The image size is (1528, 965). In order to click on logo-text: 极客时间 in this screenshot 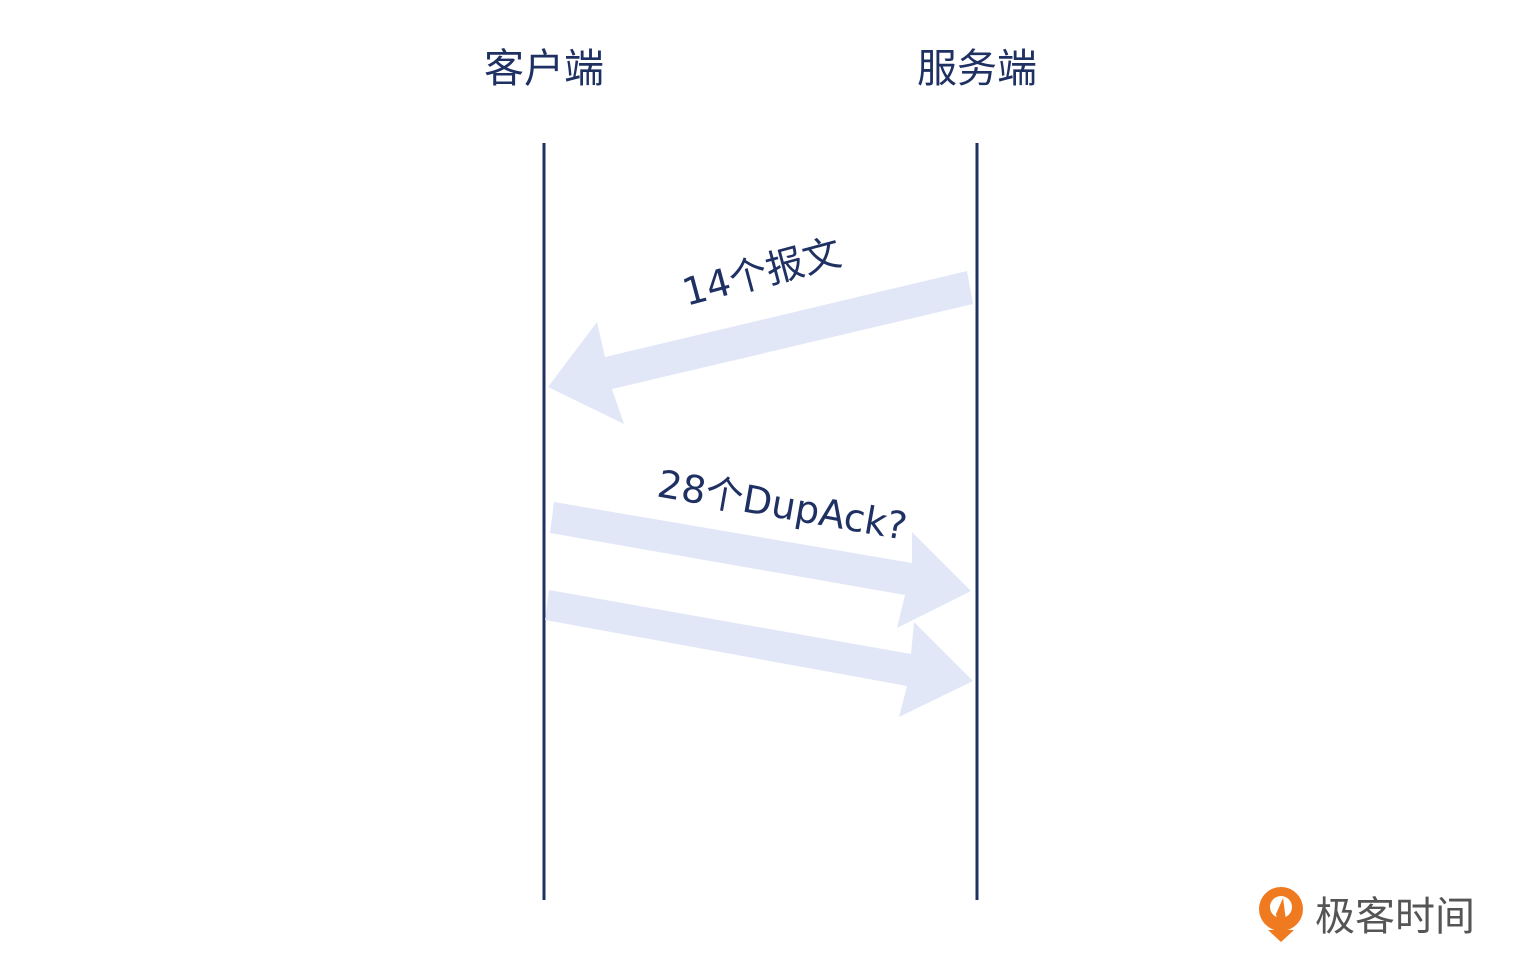, I will do `click(1395, 917)`.